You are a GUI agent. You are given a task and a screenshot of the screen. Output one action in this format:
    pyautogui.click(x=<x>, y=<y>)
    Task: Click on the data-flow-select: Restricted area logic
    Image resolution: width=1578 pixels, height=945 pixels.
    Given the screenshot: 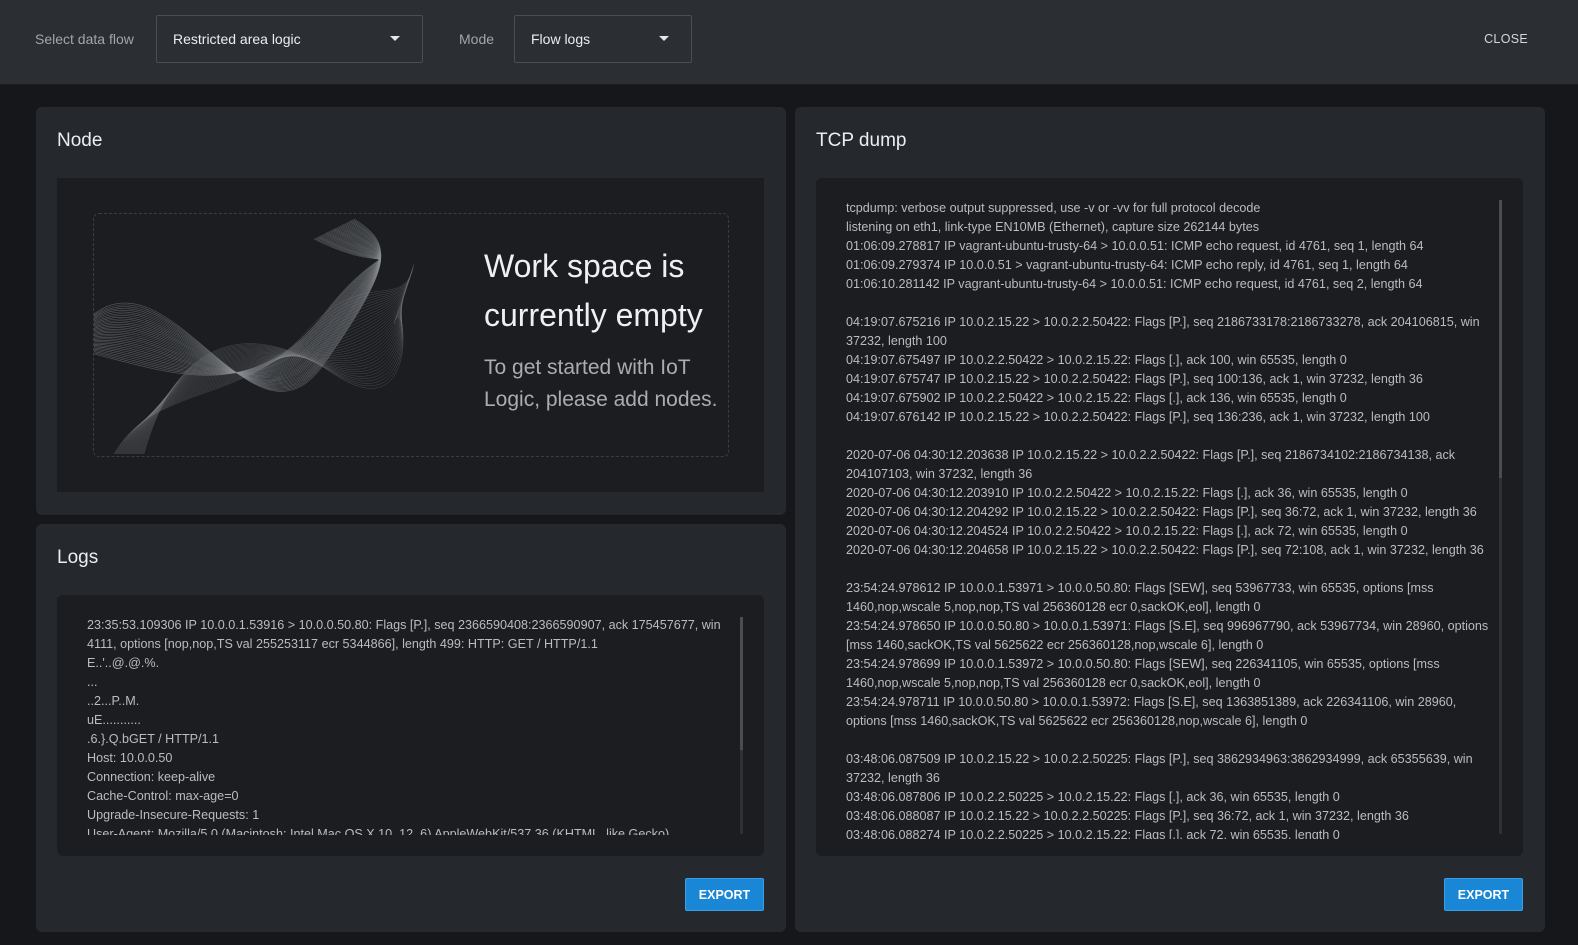 What is the action you would take?
    pyautogui.click(x=289, y=39)
    